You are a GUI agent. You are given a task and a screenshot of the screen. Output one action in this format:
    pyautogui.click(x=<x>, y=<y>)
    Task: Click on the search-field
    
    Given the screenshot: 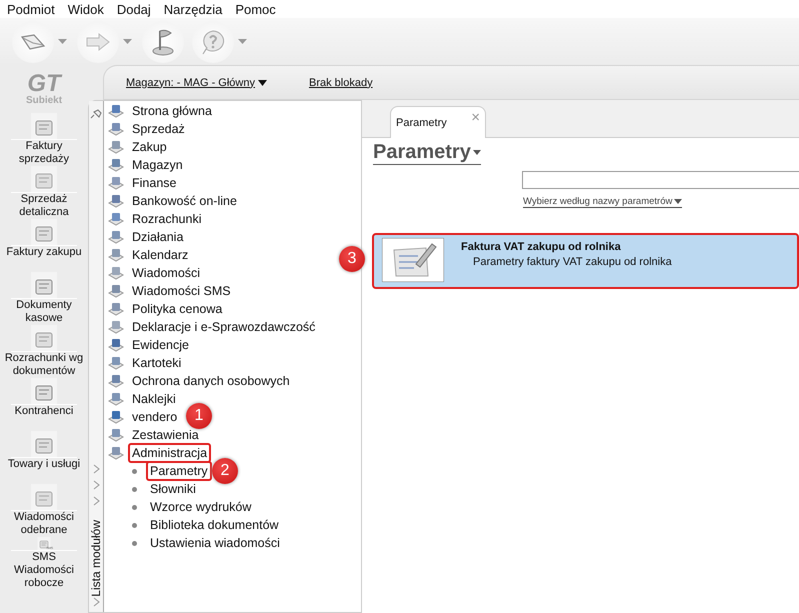 What is the action you would take?
    pyautogui.click(x=660, y=180)
    